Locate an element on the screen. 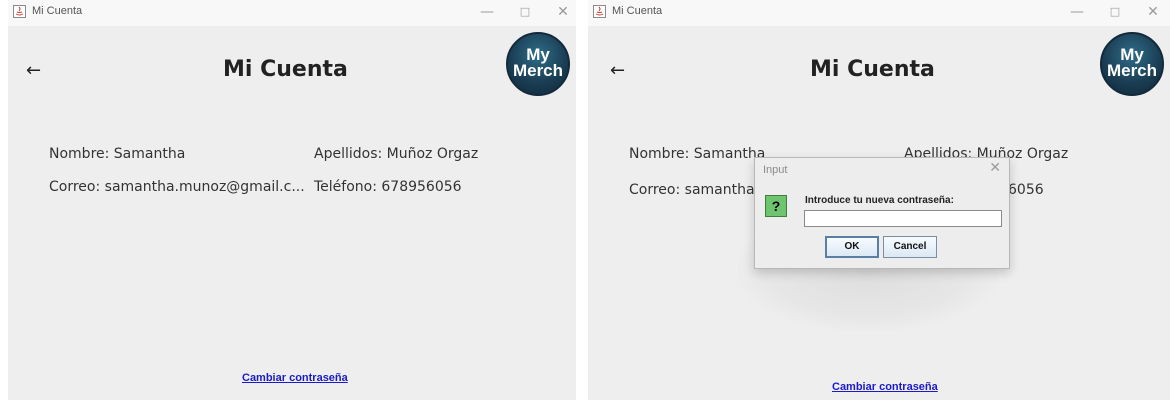 The height and width of the screenshot is (400, 1170). new-password-input is located at coordinates (903, 218).